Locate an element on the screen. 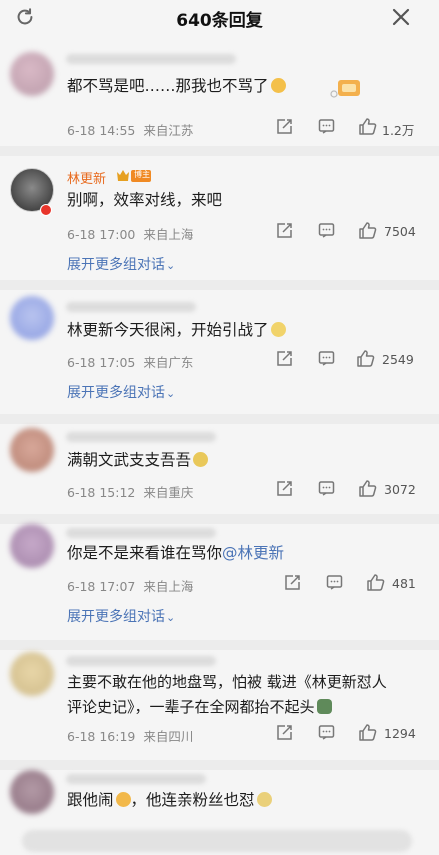 The width and height of the screenshot is (439, 855). close-icon is located at coordinates (401, 17).